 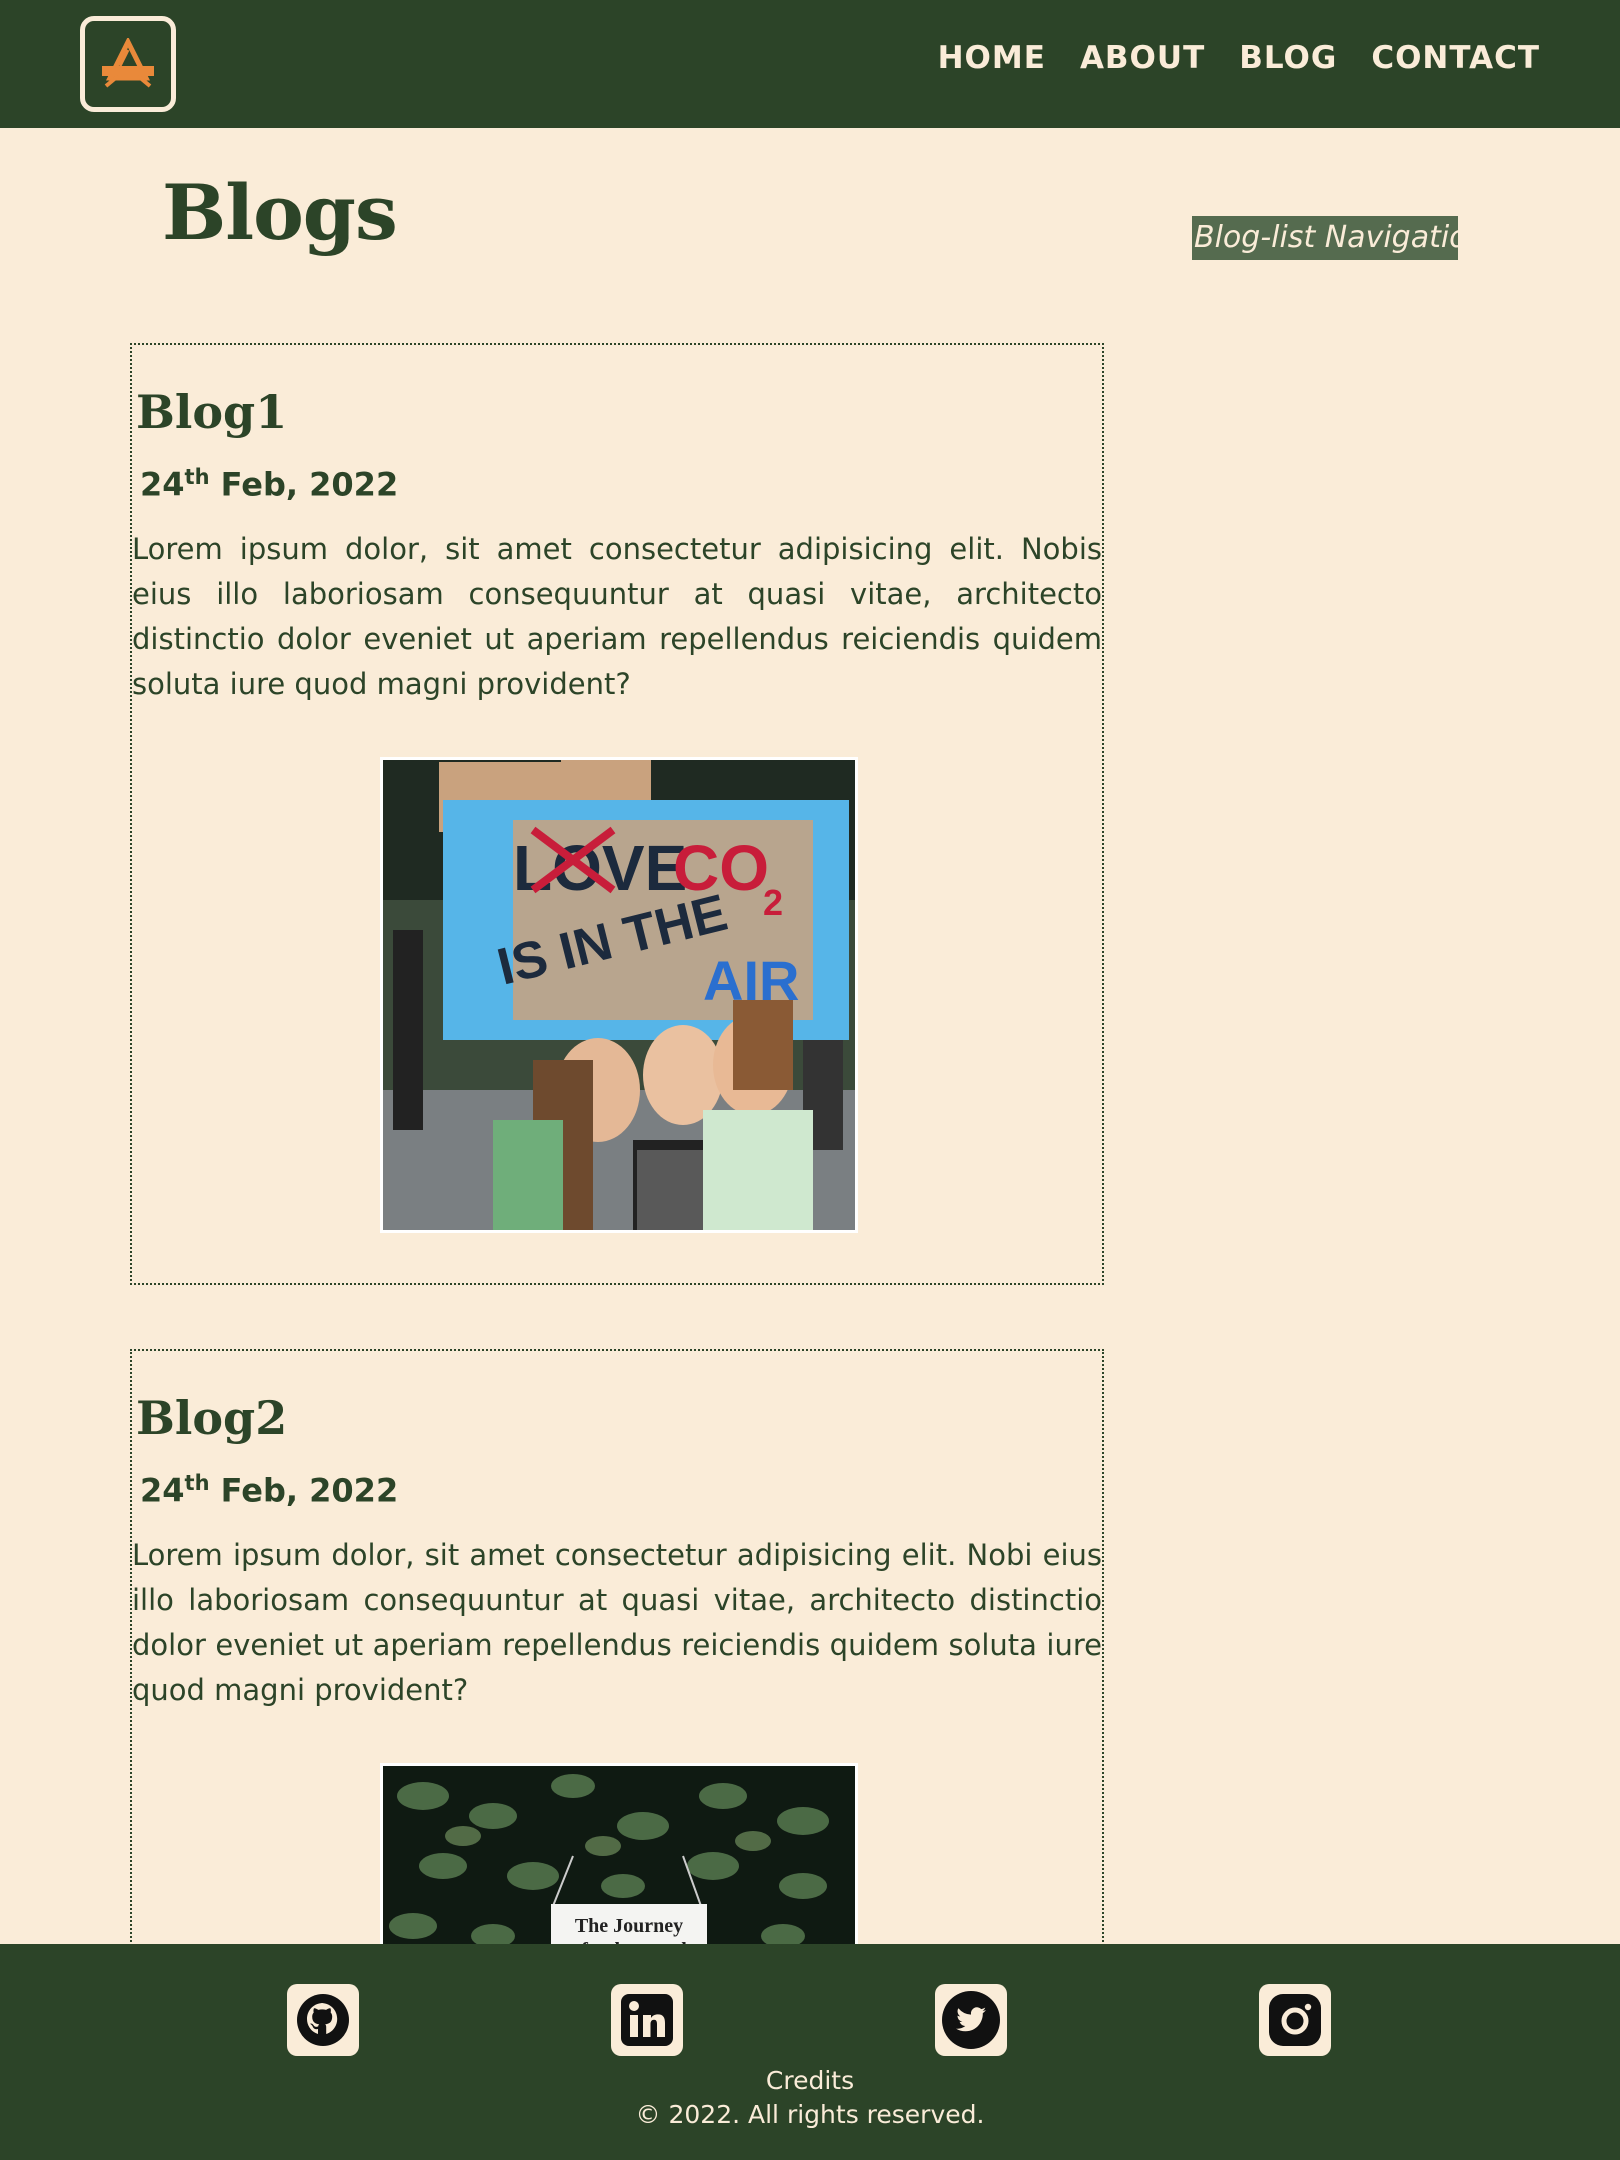 I want to click on construction-logo-icon, so click(x=128, y=63).